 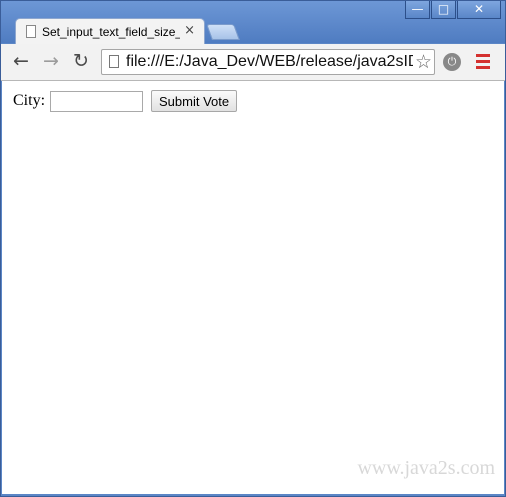 I want to click on close-window-button: ✕, so click(x=479, y=10).